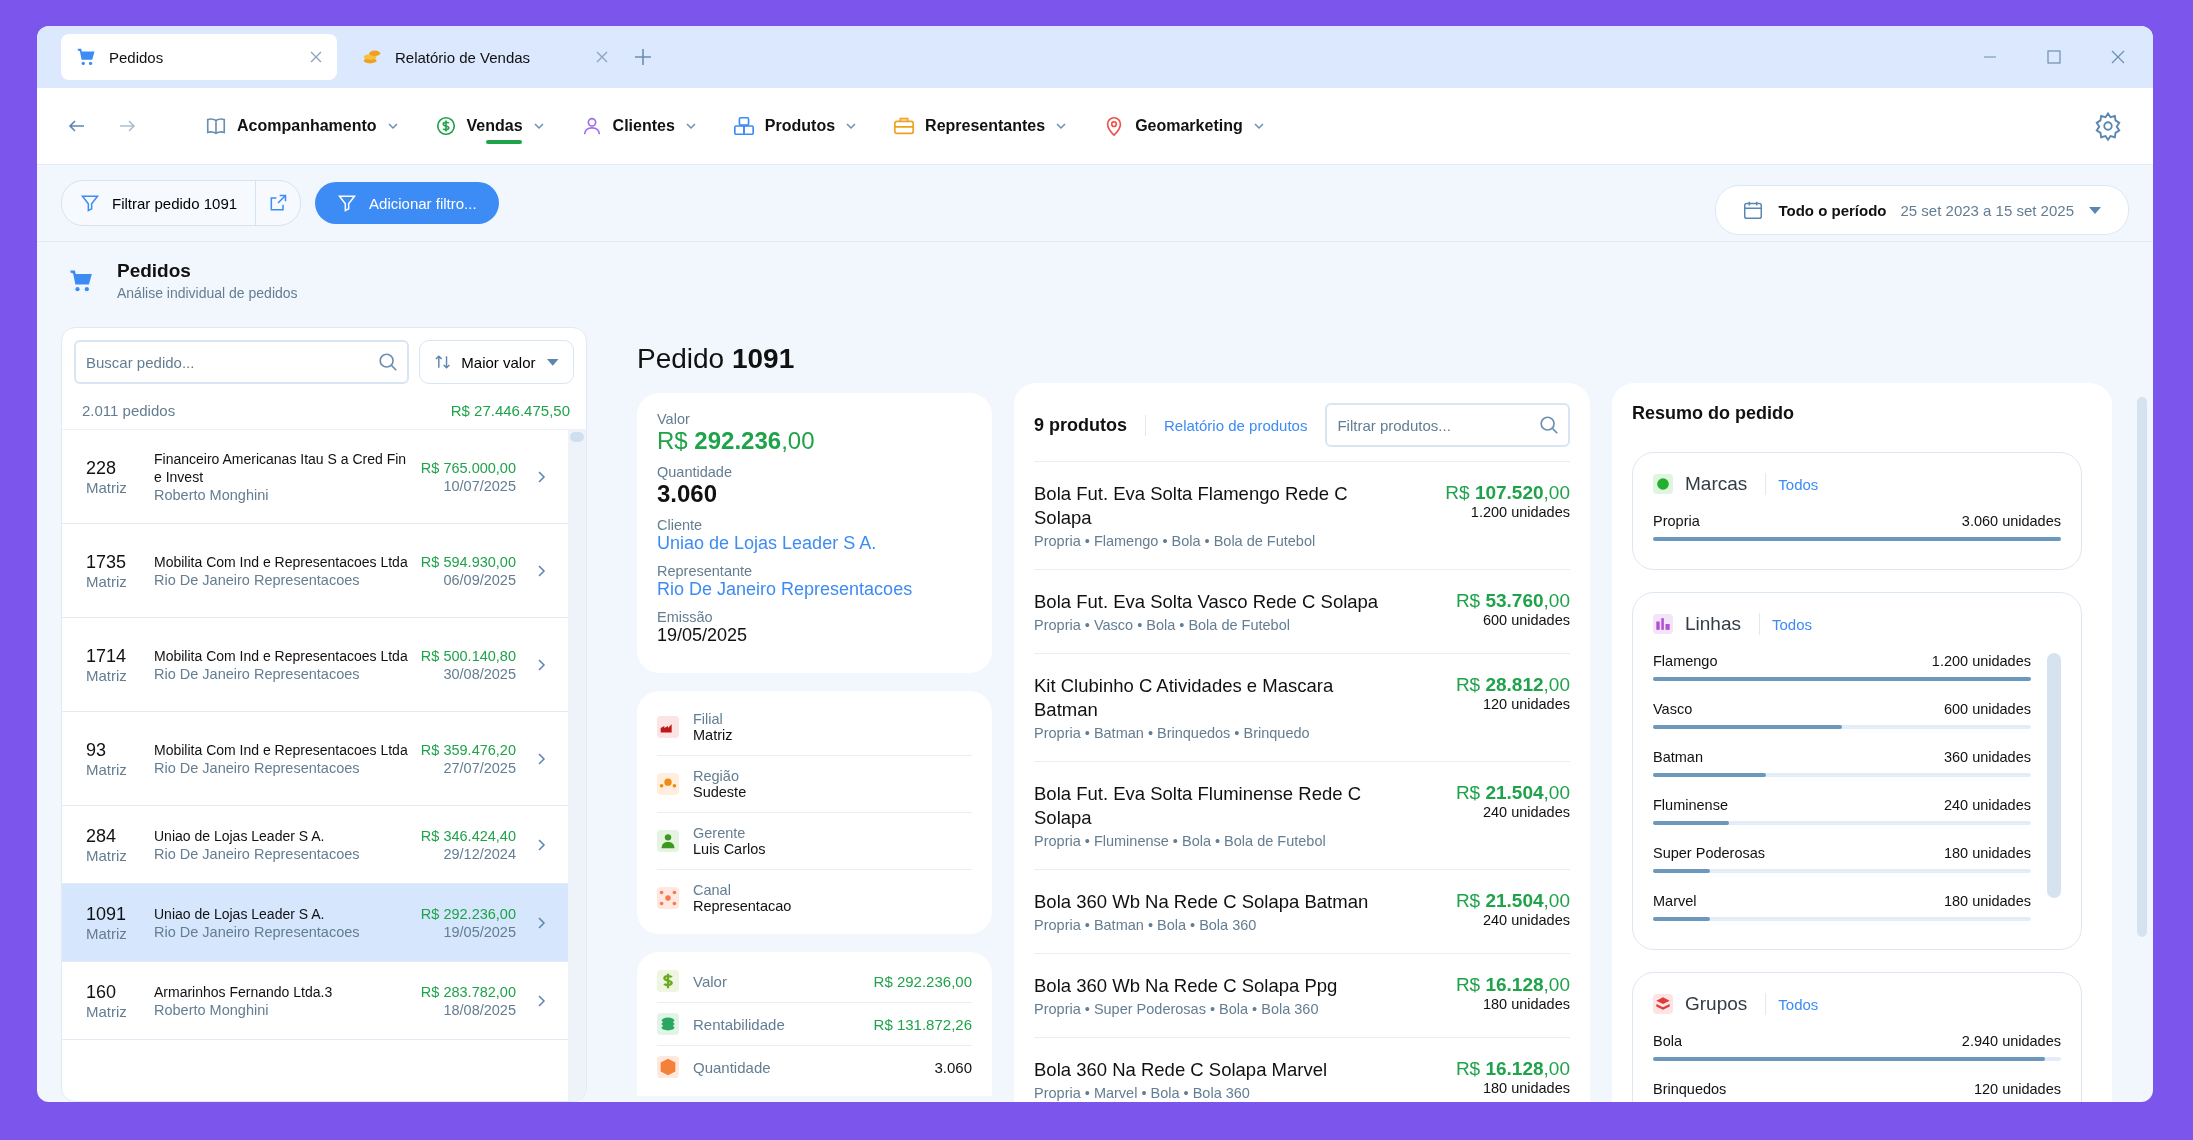 Image resolution: width=2193 pixels, height=1140 pixels. I want to click on box-icon, so click(668, 1067).